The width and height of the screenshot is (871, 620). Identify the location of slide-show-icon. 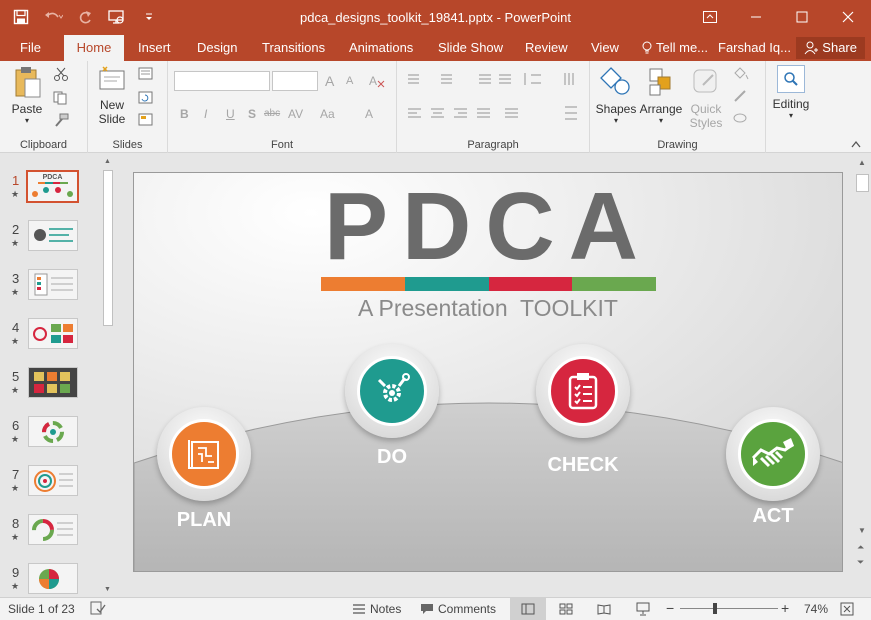
(643, 609).